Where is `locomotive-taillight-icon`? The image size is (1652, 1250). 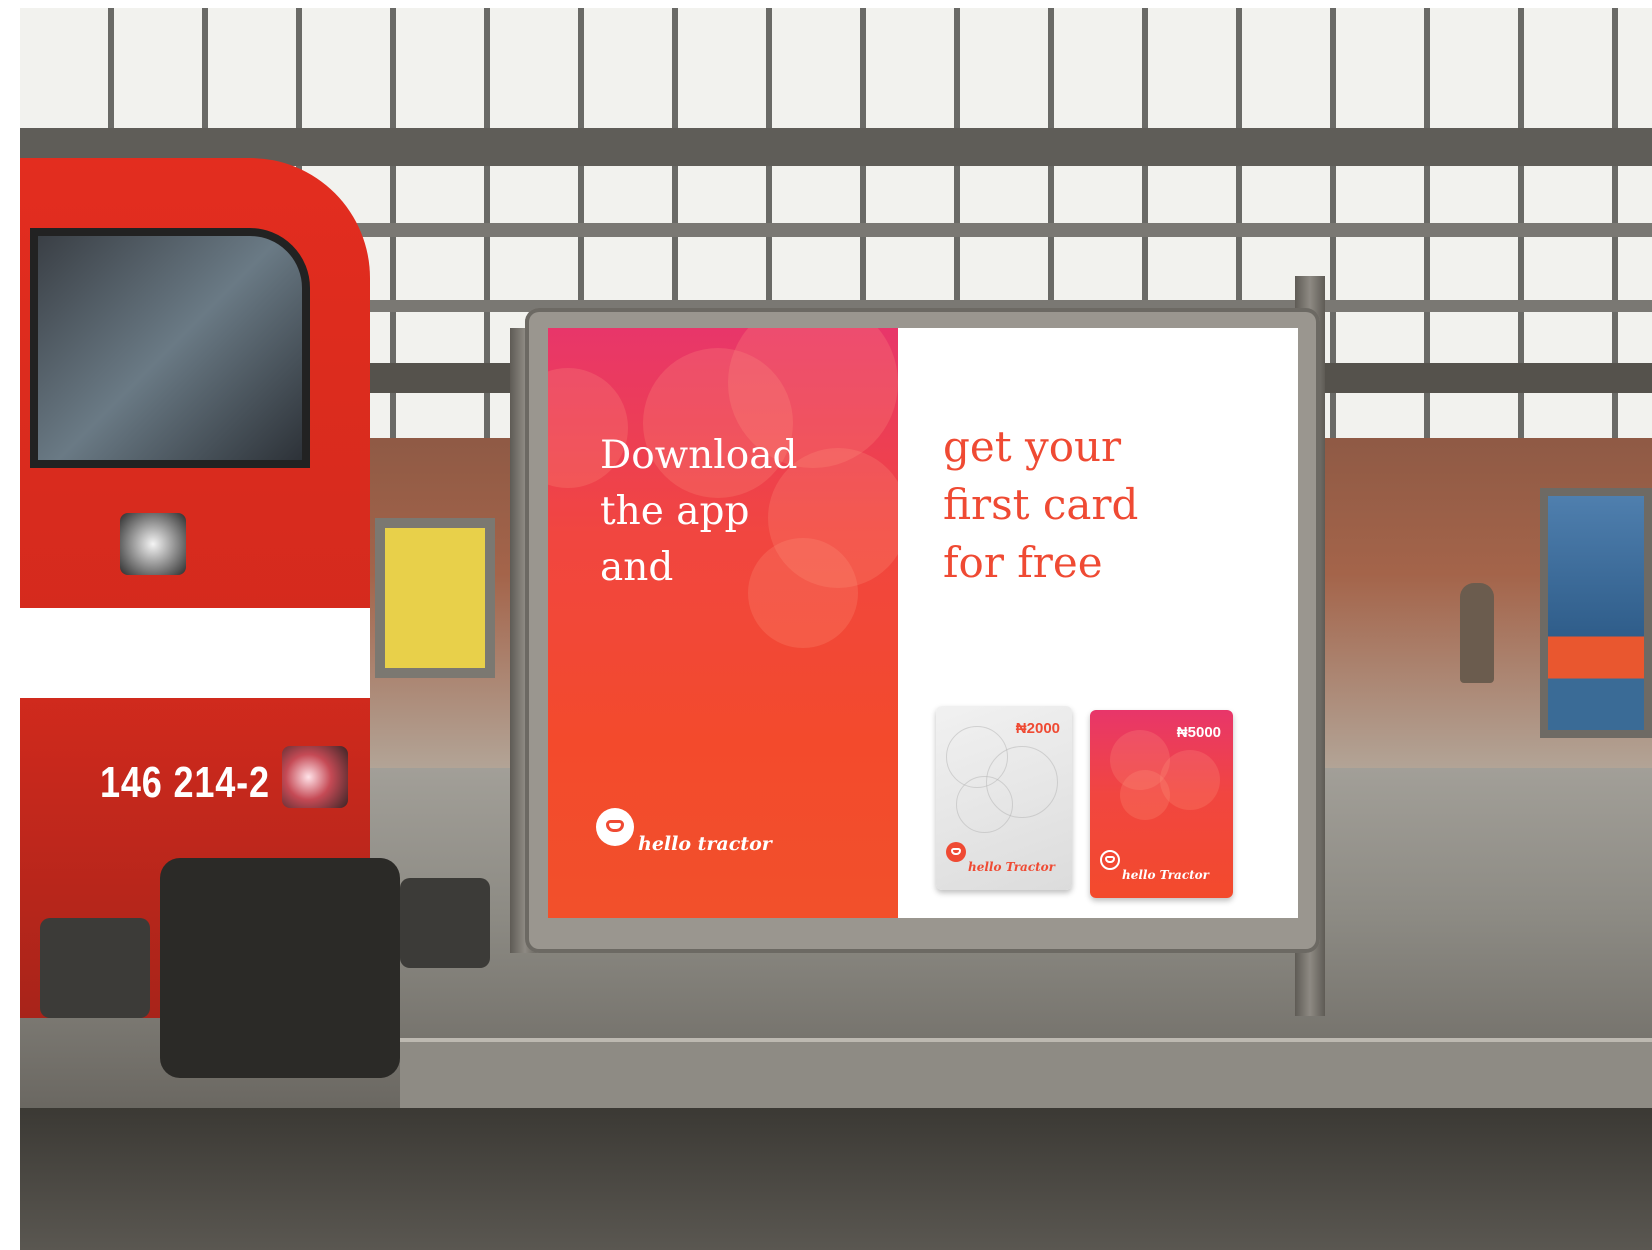
locomotive-taillight-icon is located at coordinates (315, 777).